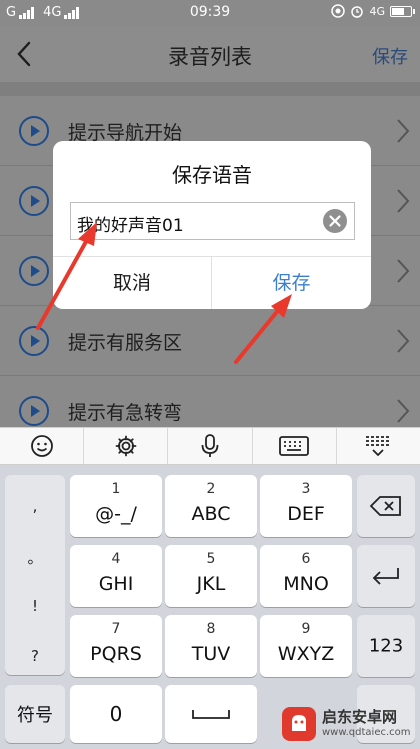 This screenshot has height=749, width=420. I want to click on voice-tool, so click(210, 446).